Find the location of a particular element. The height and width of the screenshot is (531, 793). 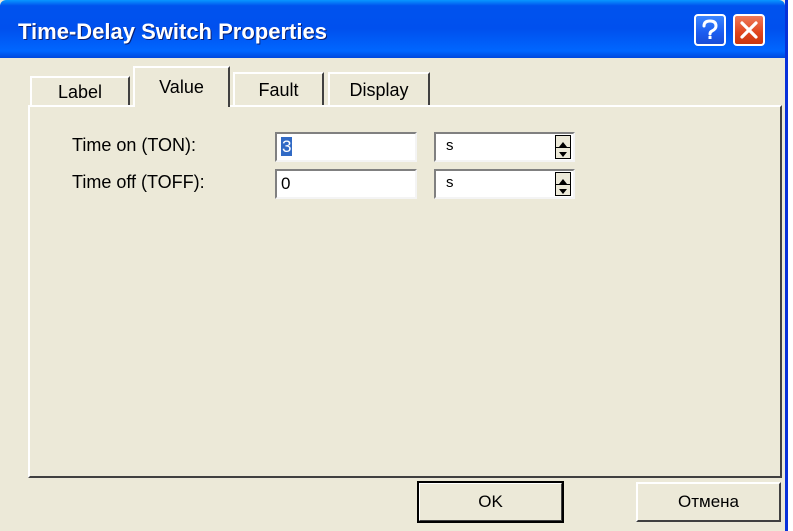

cancel-button: Отмена is located at coordinates (708, 502).